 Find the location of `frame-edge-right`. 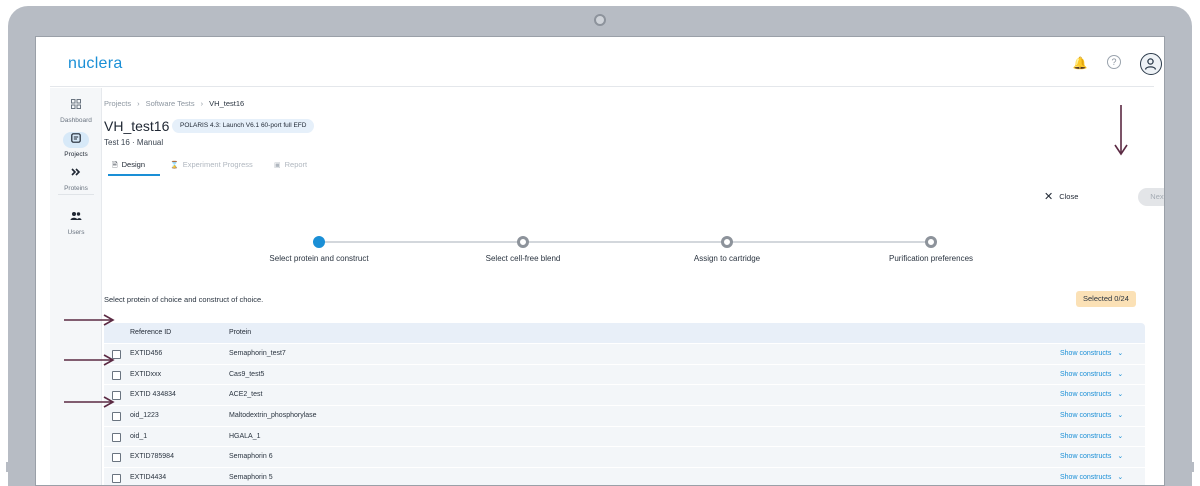

frame-edge-right is located at coordinates (1185, 466).